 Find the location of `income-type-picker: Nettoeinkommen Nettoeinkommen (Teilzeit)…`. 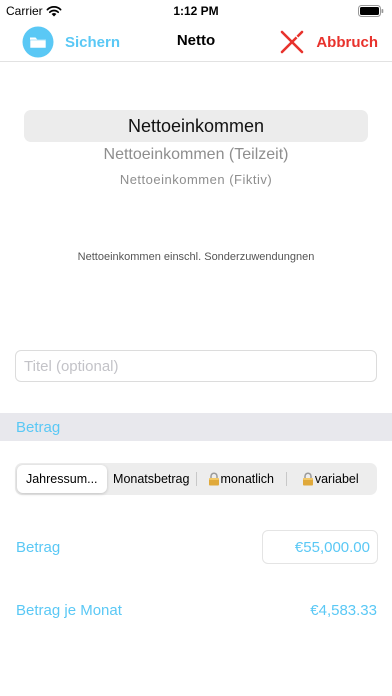

income-type-picker: Nettoeinkommen Nettoeinkommen (Teilzeit)… is located at coordinates (196, 152).